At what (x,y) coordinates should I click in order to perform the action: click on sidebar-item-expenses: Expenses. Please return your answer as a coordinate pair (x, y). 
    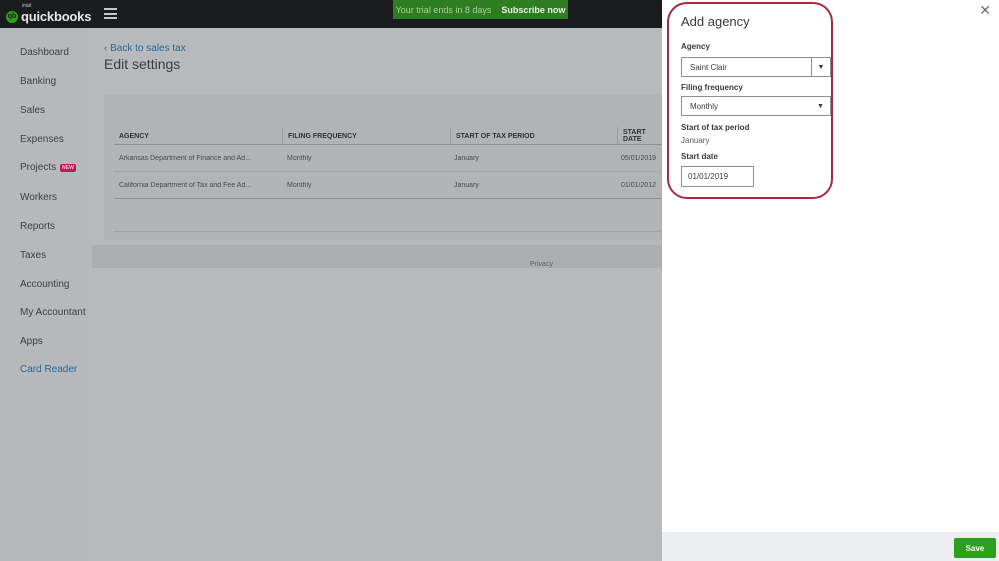
    Looking at the image, I should click on (42, 139).